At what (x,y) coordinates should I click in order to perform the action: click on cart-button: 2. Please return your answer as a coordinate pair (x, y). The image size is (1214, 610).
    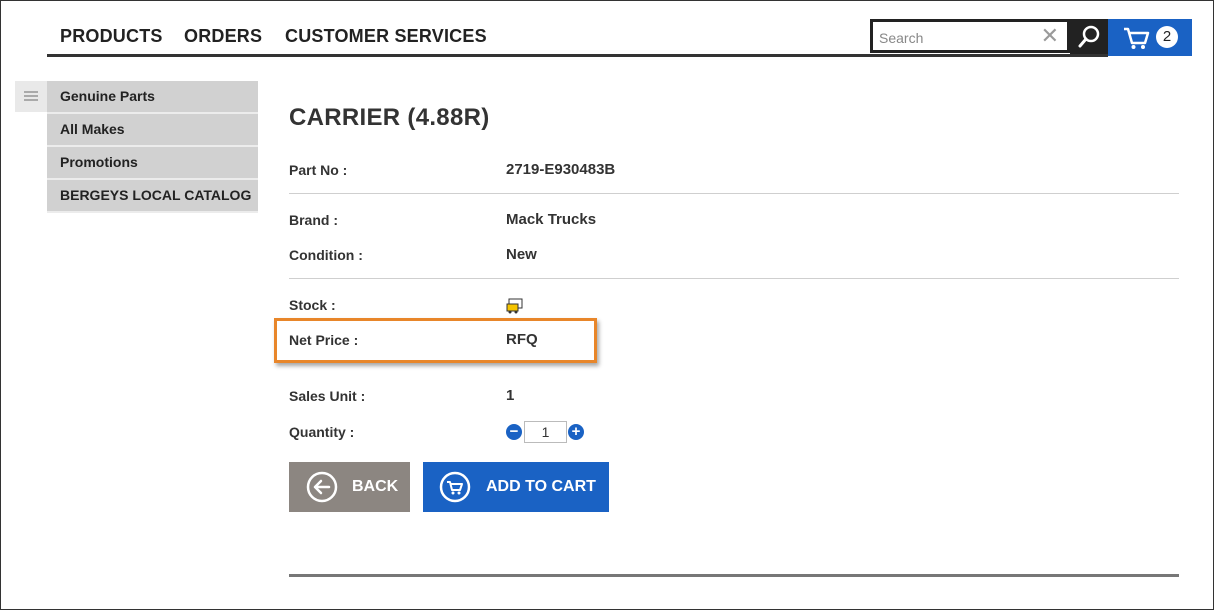
    Looking at the image, I should click on (1150, 37).